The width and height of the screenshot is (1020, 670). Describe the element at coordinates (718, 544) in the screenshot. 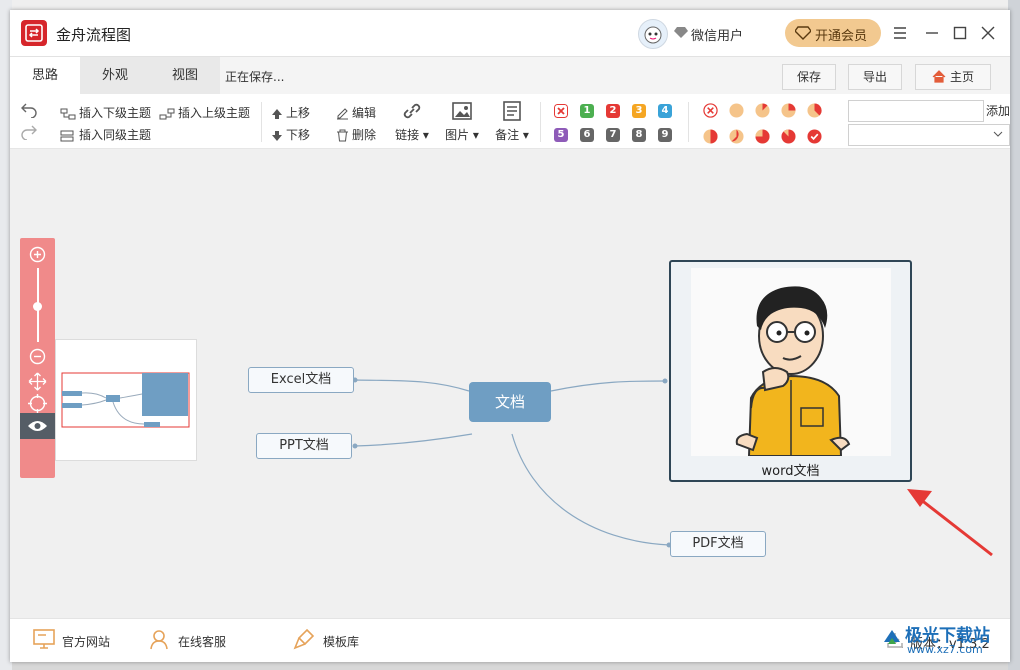

I see `node-pdf: PDF文档` at that location.